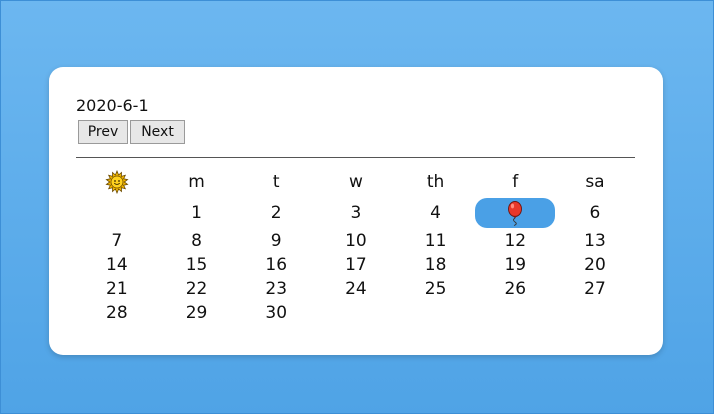  I want to click on day-cell: 10, so click(356, 241).